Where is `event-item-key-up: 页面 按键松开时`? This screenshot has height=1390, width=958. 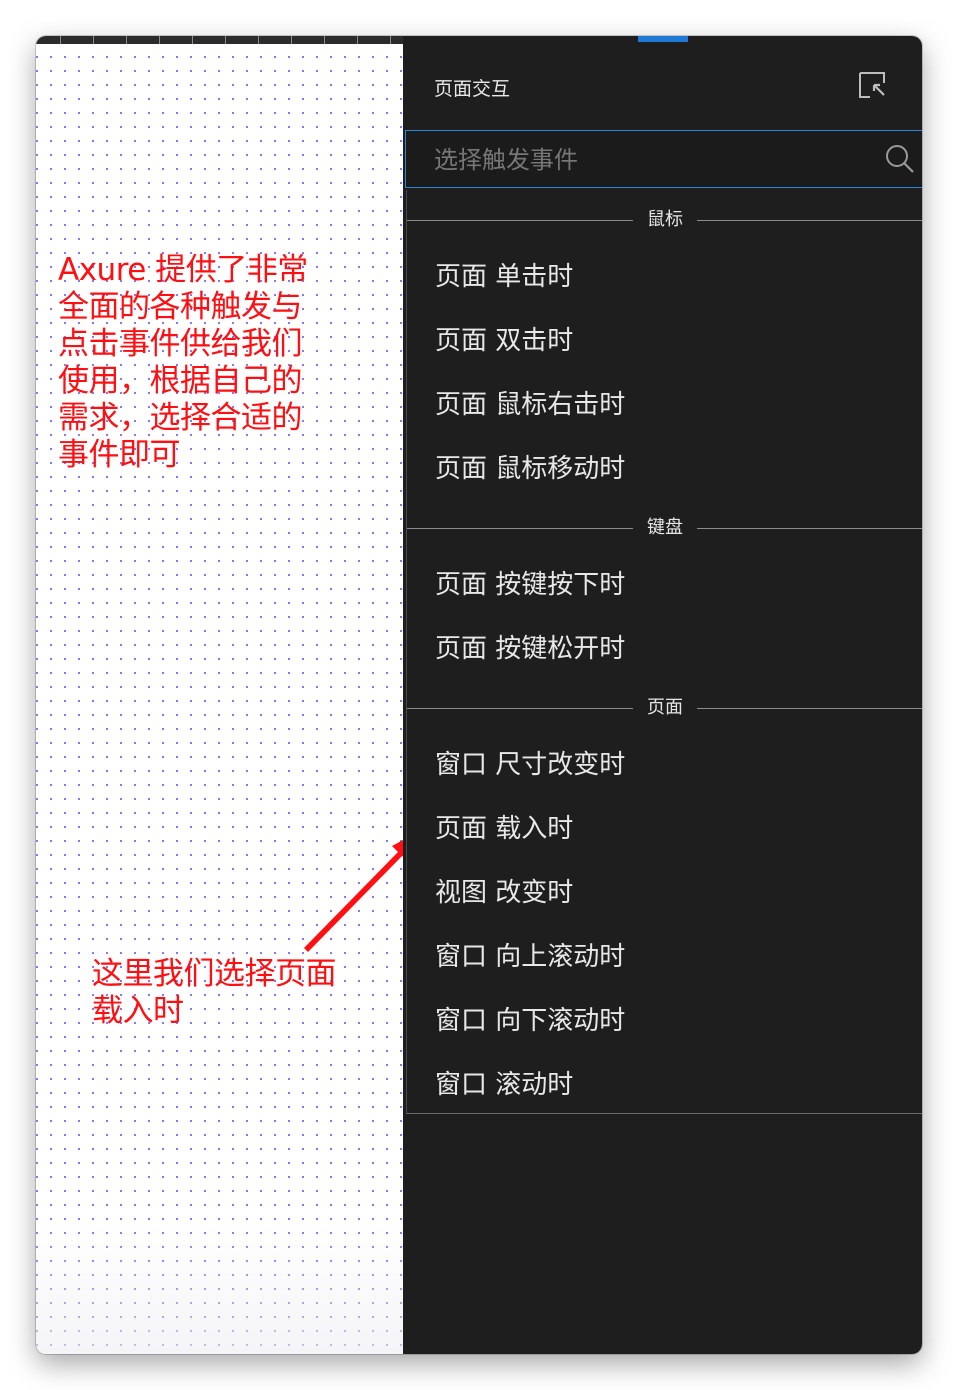 event-item-key-up: 页面 按键松开时 is located at coordinates (530, 649).